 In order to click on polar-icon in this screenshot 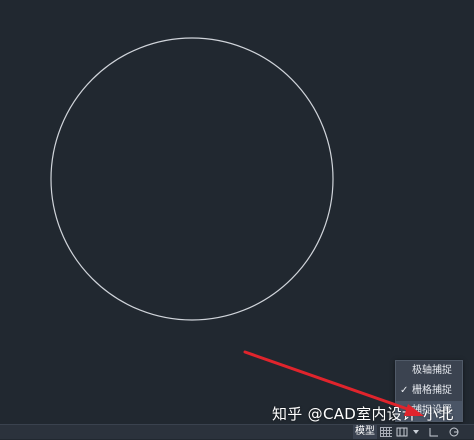, I will do `click(454, 432)`.